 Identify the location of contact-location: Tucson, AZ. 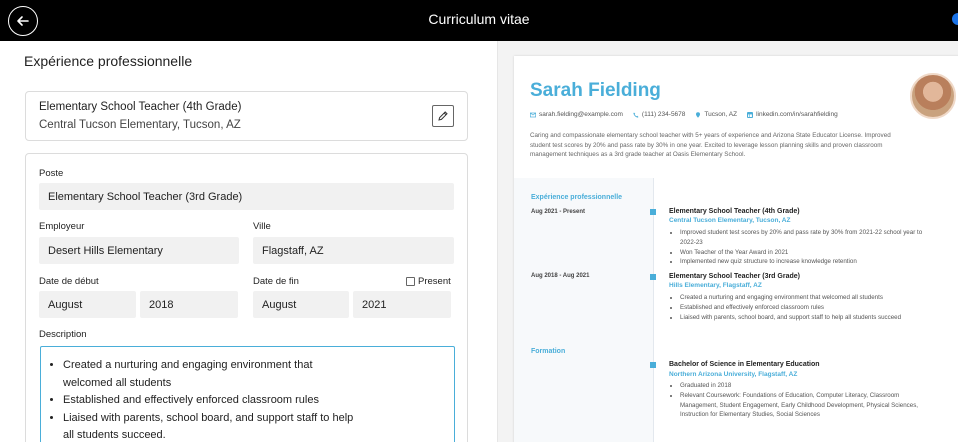
(716, 114).